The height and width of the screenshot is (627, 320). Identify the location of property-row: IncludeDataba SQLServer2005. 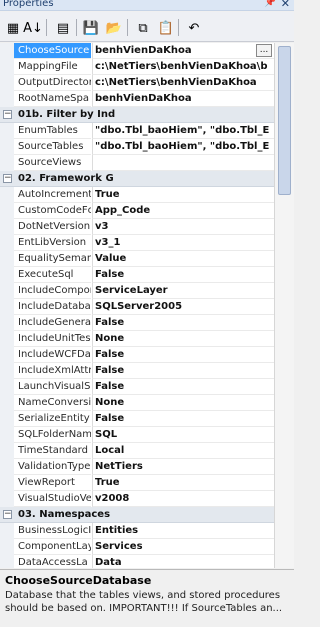
(137, 307).